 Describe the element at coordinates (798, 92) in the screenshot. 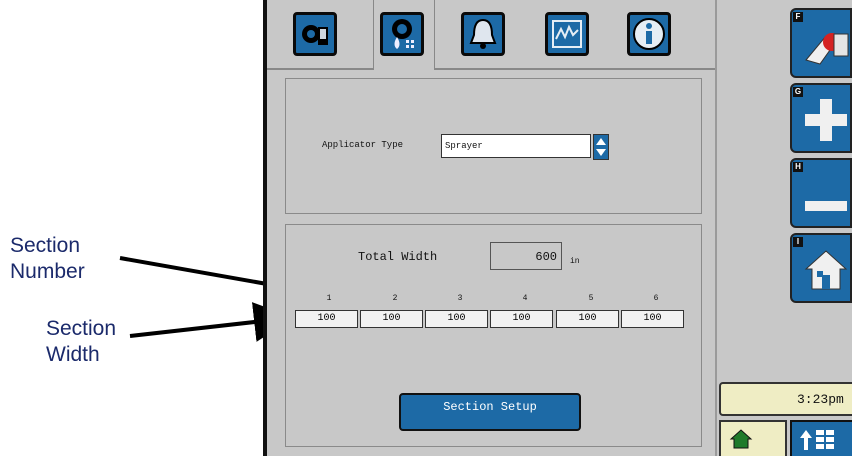

I see `softkey-g-label: G` at that location.